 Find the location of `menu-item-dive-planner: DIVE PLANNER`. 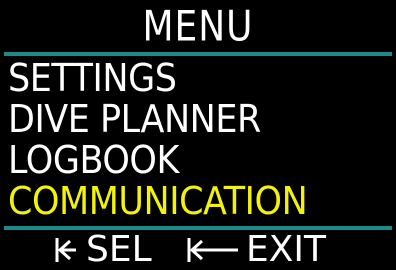

menu-item-dive-planner: DIVE PLANNER is located at coordinates (184, 119).